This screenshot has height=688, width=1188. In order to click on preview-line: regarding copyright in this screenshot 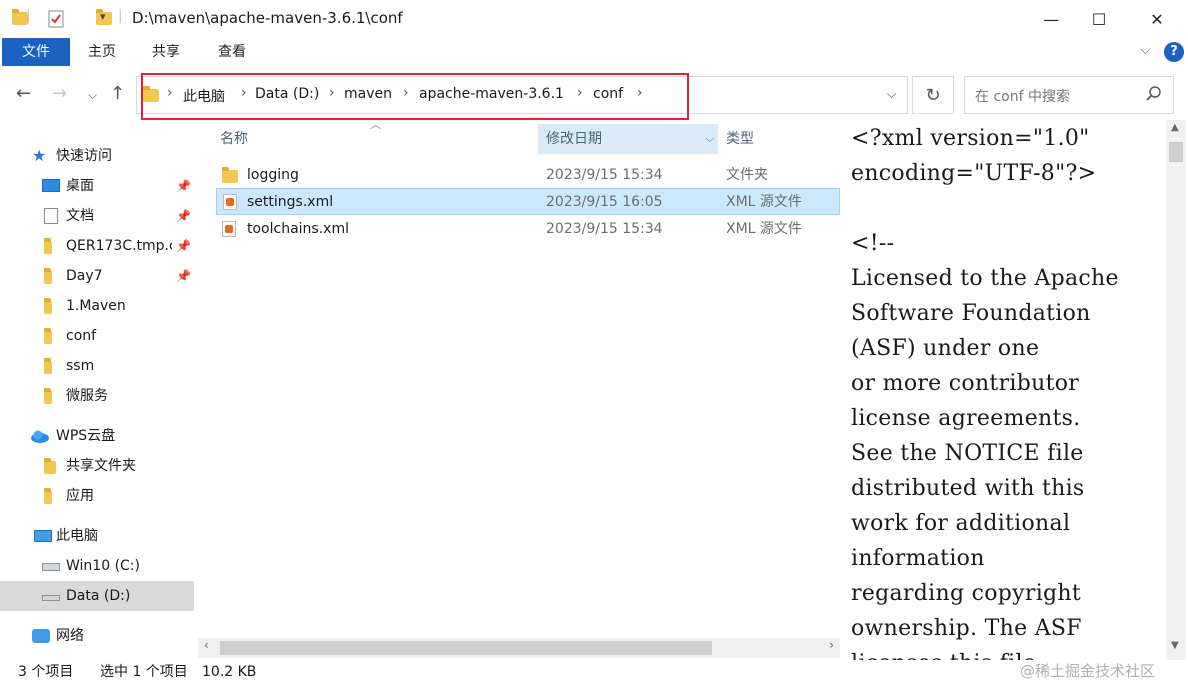, I will do `click(966, 593)`.